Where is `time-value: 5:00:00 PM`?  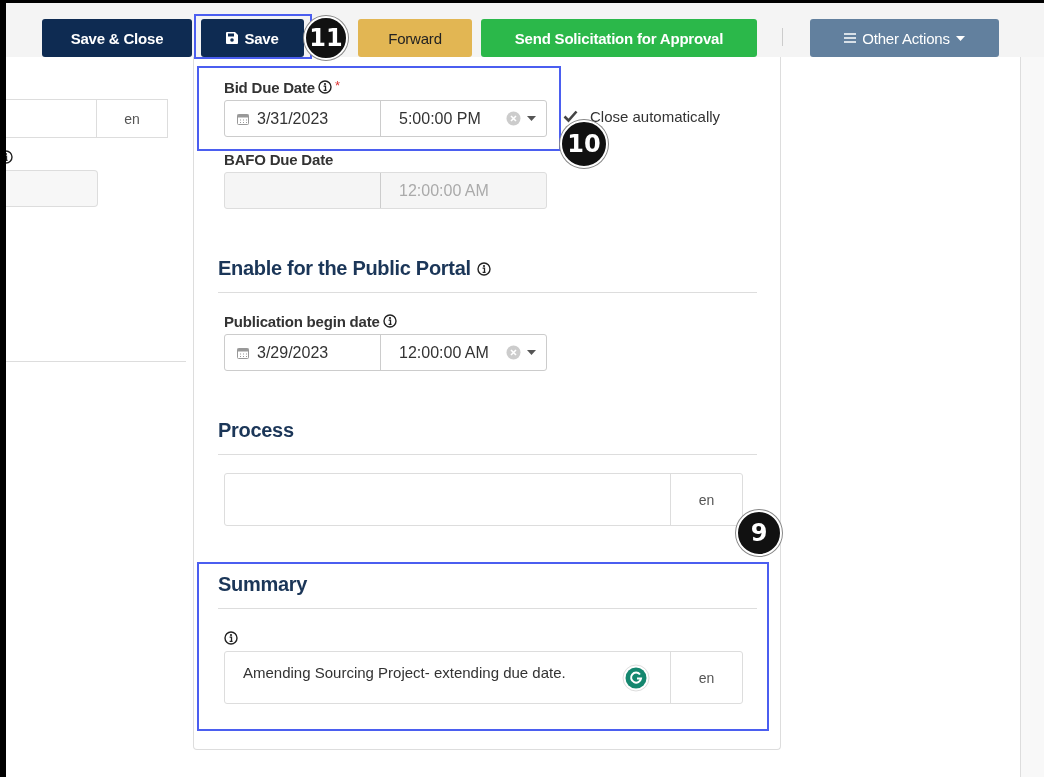 time-value: 5:00:00 PM is located at coordinates (440, 118).